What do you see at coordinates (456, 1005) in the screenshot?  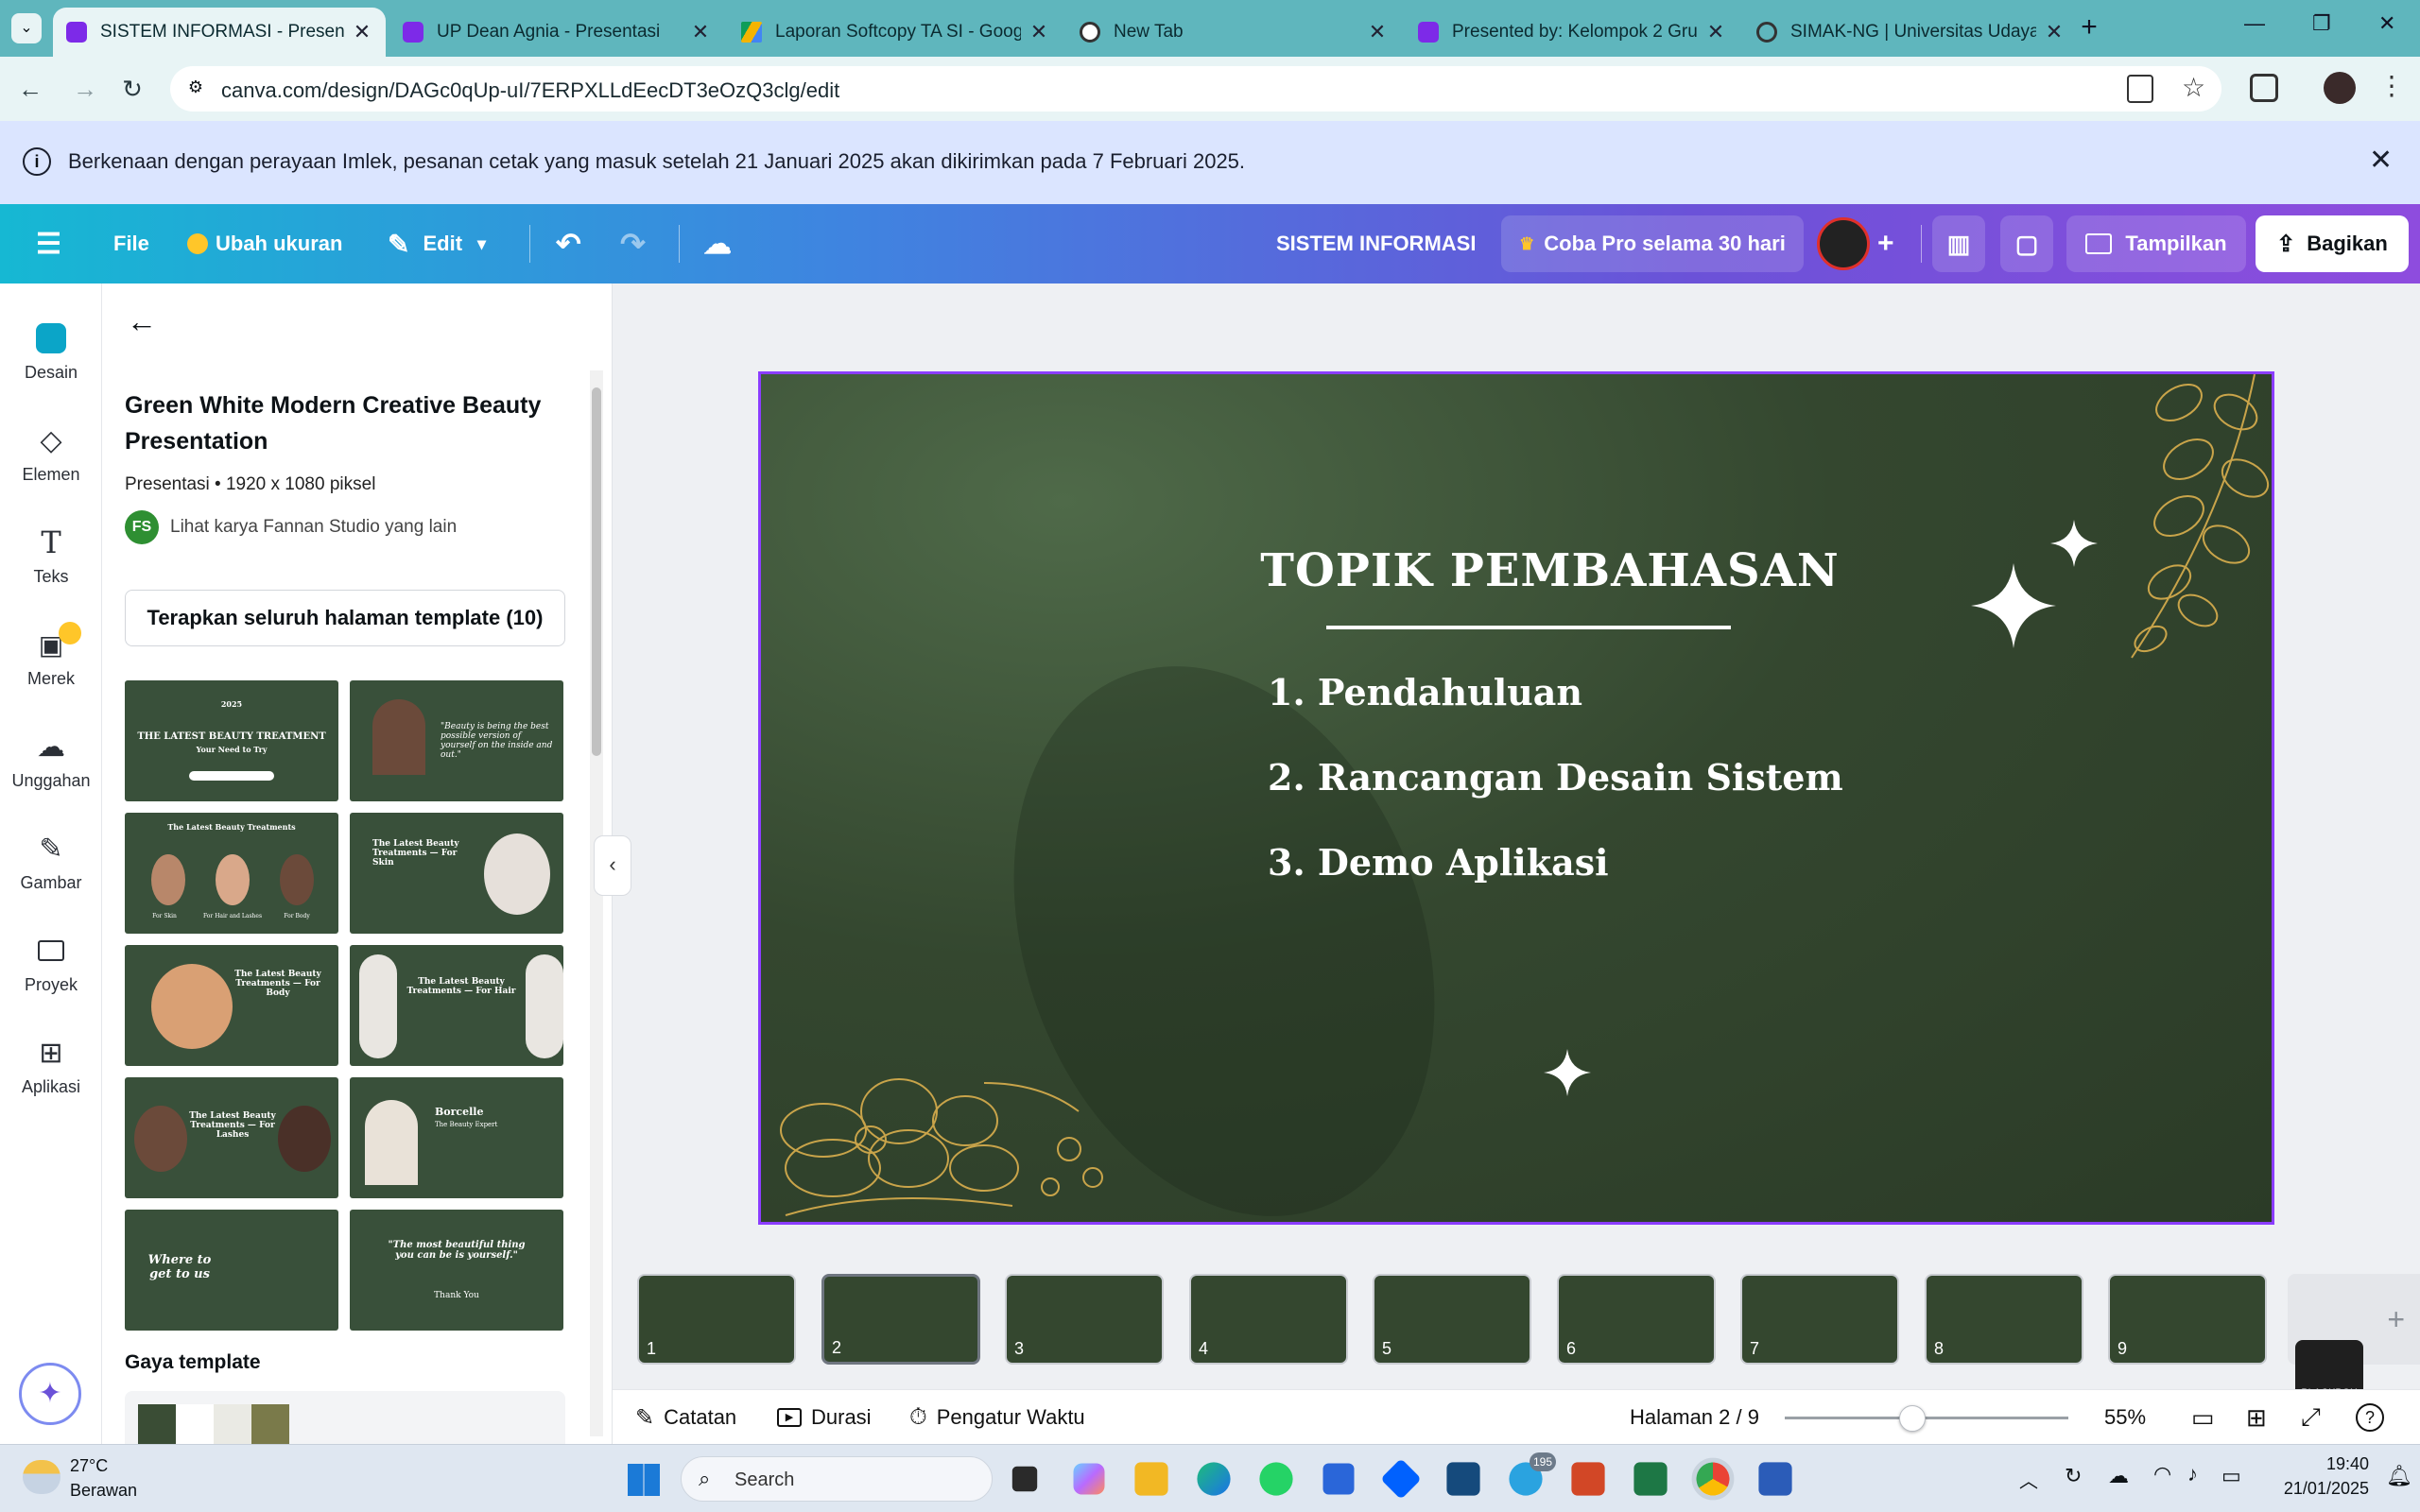 I see `template-thumb-6: The Latest Beauty Treatments — For Hair` at bounding box center [456, 1005].